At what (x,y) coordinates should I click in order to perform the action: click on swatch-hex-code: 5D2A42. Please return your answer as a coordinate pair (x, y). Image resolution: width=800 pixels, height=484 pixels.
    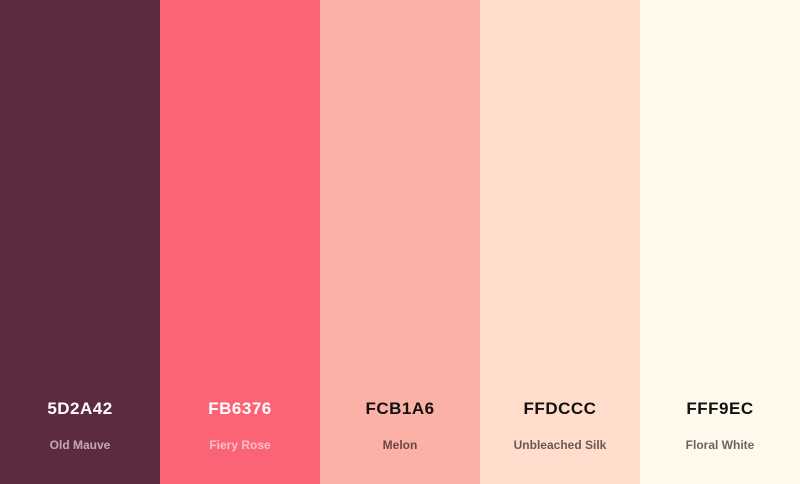
    Looking at the image, I should click on (80, 408).